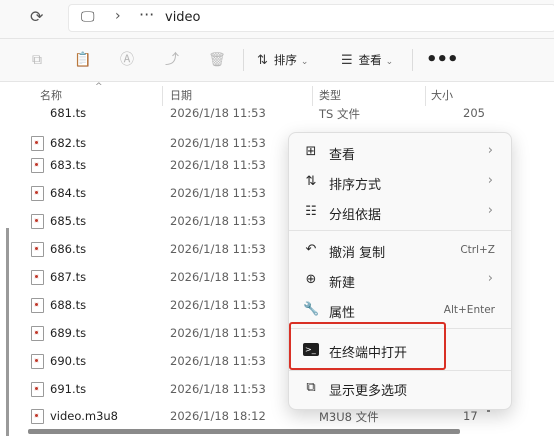  What do you see at coordinates (400, 212) in the screenshot?
I see `menu-item-group-by: ☷ 分组依据 ›` at bounding box center [400, 212].